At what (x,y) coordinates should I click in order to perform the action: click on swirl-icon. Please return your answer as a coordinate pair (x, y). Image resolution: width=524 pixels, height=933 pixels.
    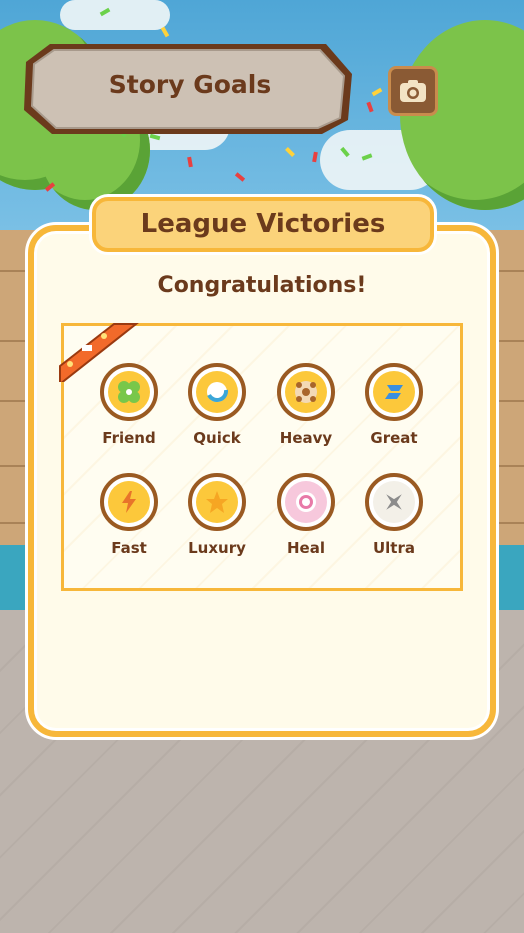
    Looking at the image, I should click on (218, 392).